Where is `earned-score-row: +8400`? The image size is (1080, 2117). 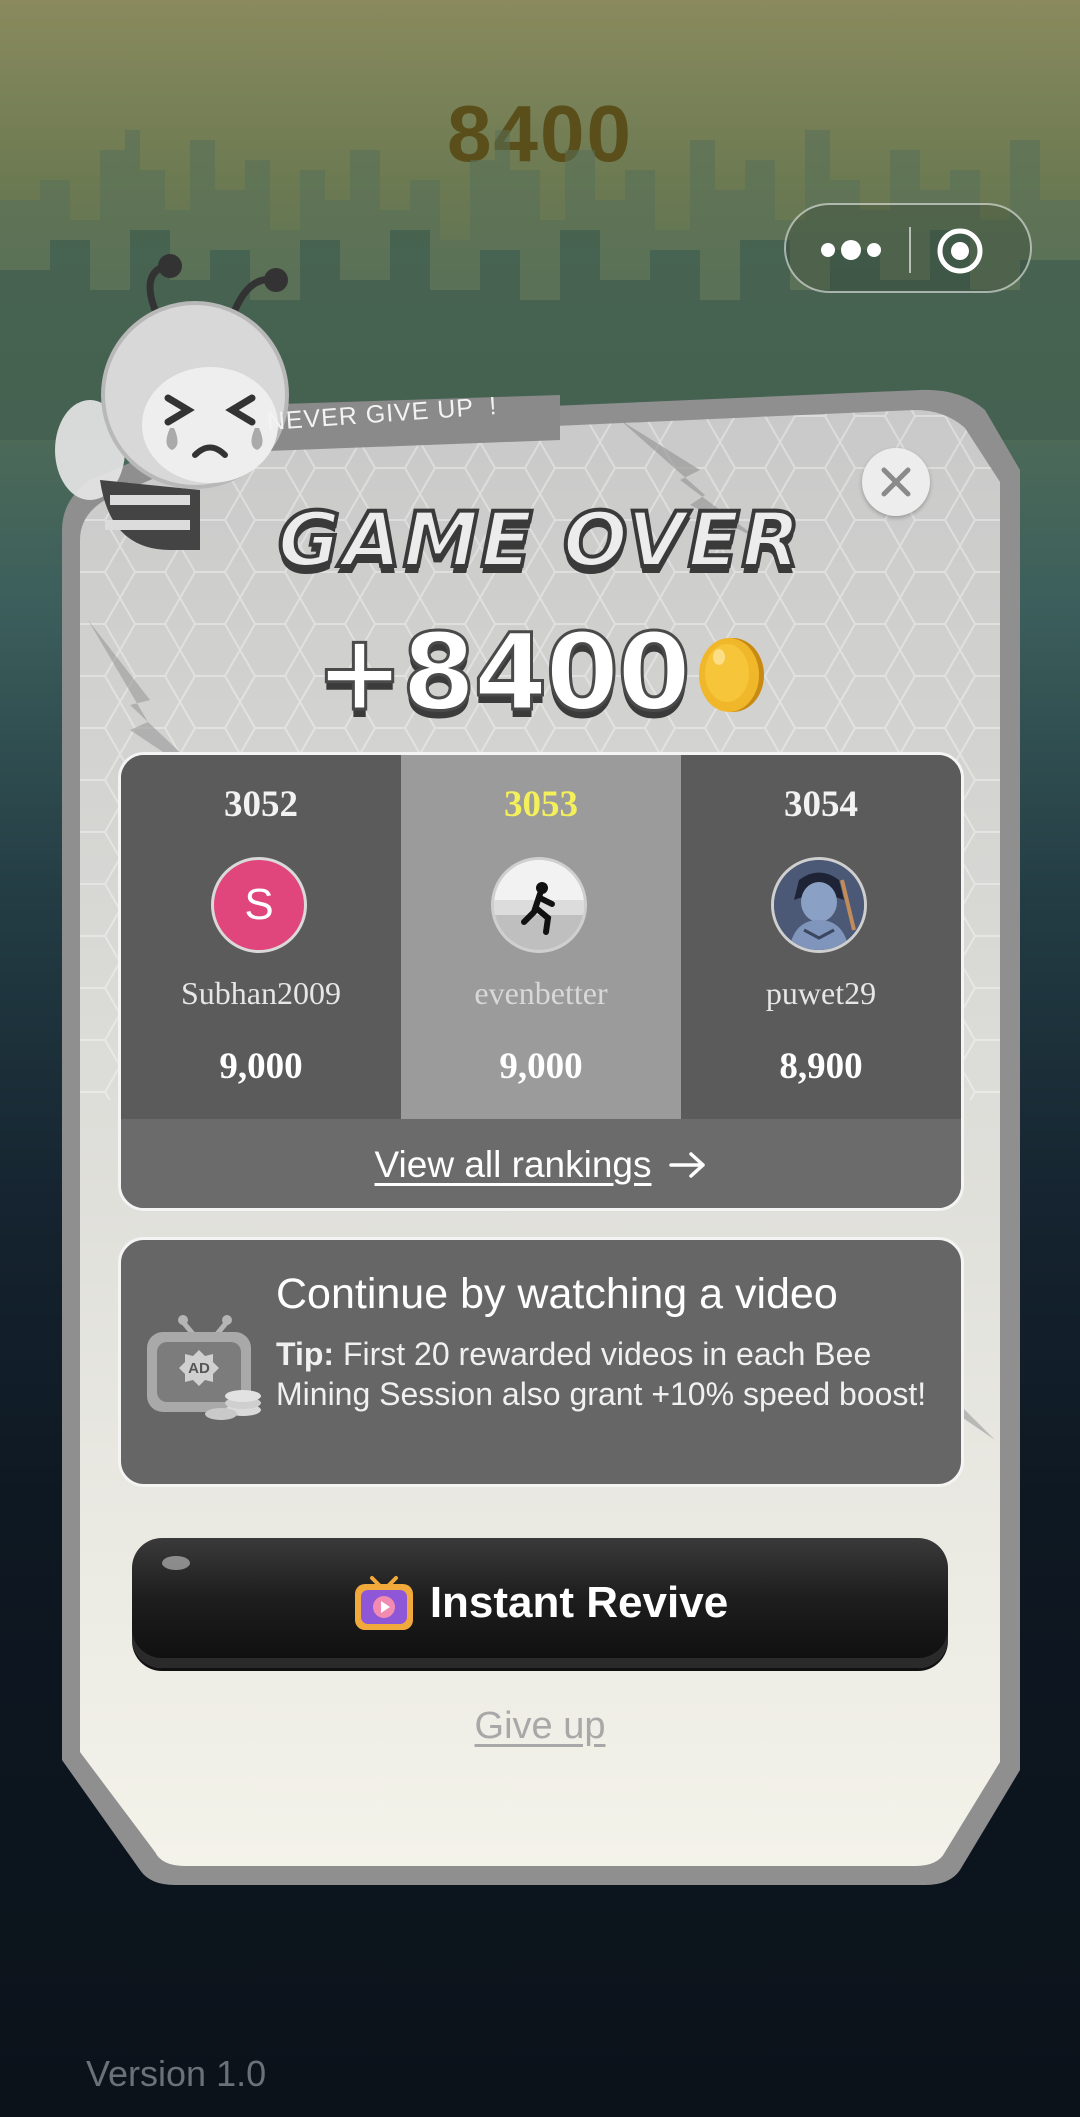 earned-score-row: +8400 is located at coordinates (540, 672).